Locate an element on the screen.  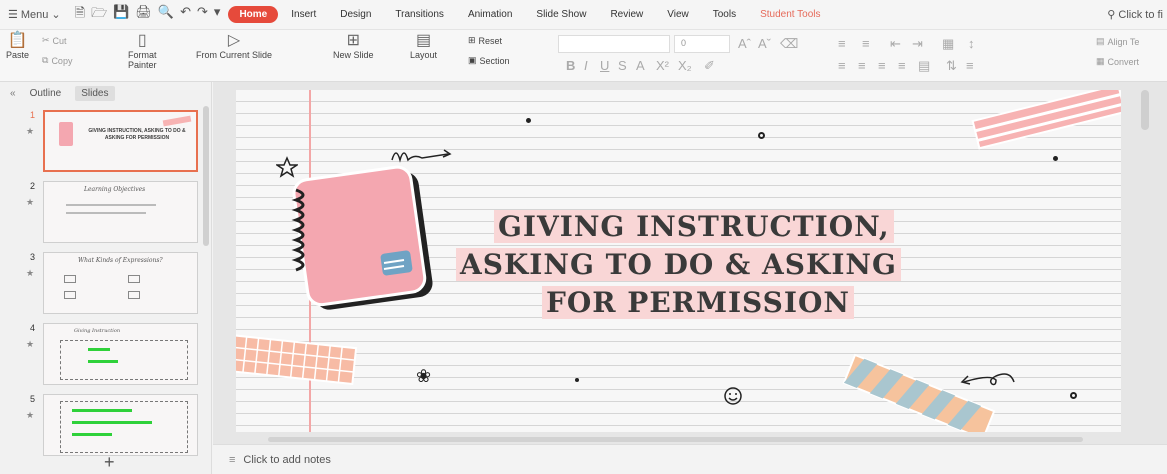
notebook-illustration is located at coordinates (362, 237).